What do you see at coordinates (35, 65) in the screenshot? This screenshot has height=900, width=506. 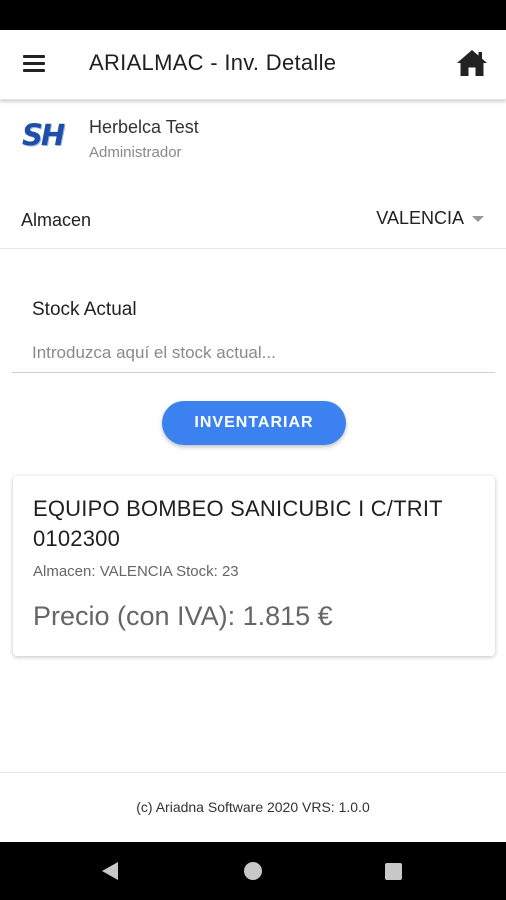 I see `hamburger-menu-icon` at bounding box center [35, 65].